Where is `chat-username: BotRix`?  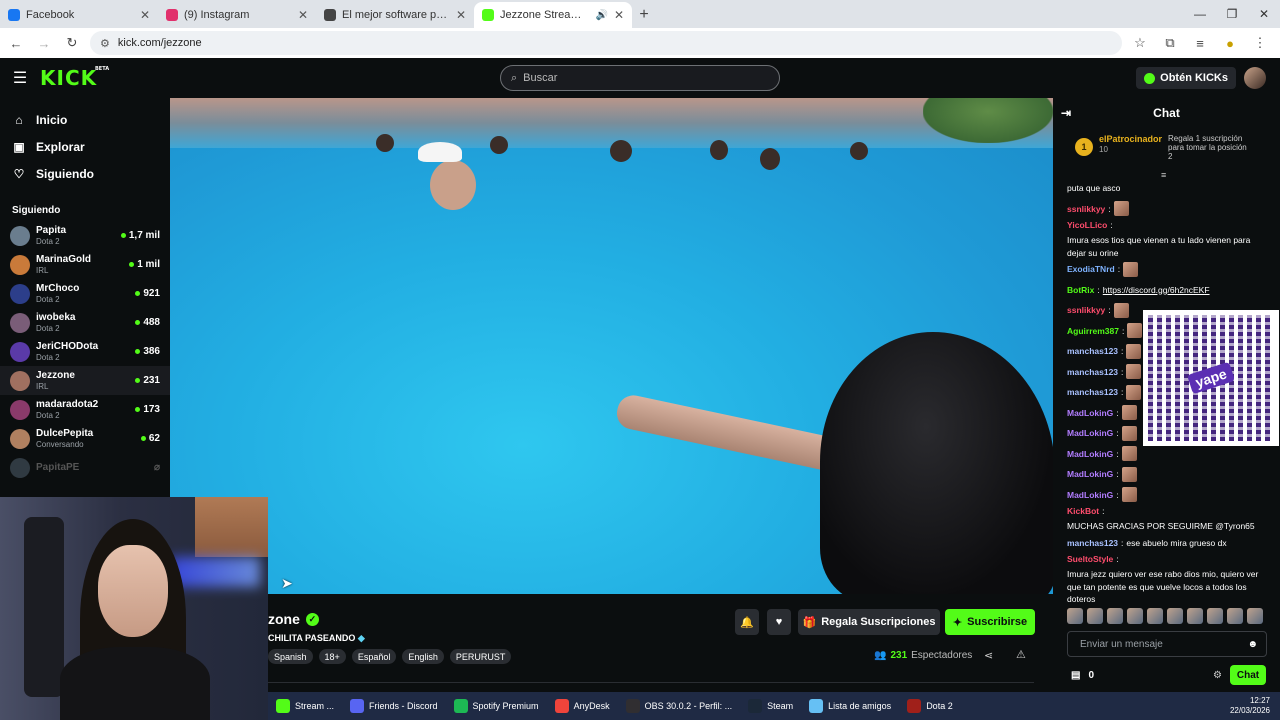 chat-username: BotRix is located at coordinates (1080, 290).